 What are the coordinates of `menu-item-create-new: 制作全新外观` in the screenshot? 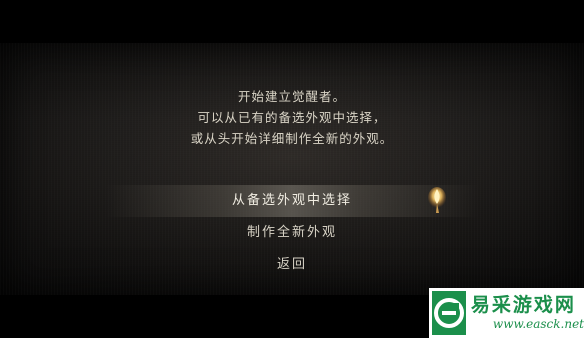 It's located at (292, 233).